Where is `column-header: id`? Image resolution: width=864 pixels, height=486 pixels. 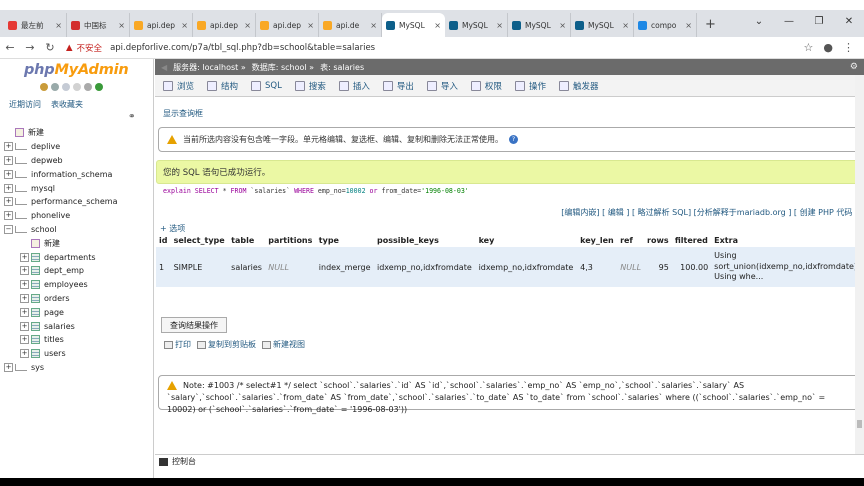 column-header: id is located at coordinates (163, 240).